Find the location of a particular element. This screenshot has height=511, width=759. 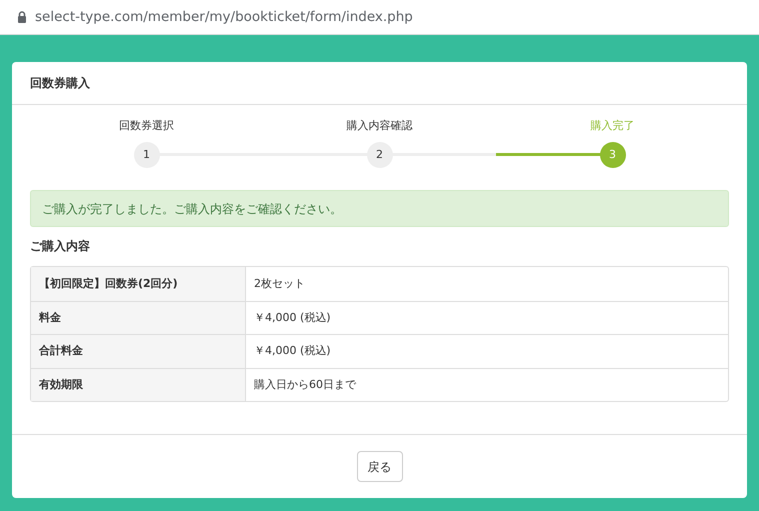

card-title: 回数券購入 is located at coordinates (60, 83).